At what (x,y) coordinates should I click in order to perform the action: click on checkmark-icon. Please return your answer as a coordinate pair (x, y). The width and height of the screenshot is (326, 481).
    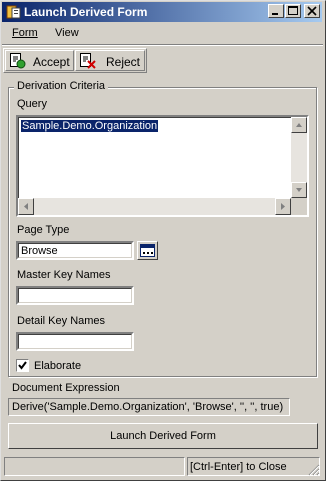
    Looking at the image, I should click on (22, 365).